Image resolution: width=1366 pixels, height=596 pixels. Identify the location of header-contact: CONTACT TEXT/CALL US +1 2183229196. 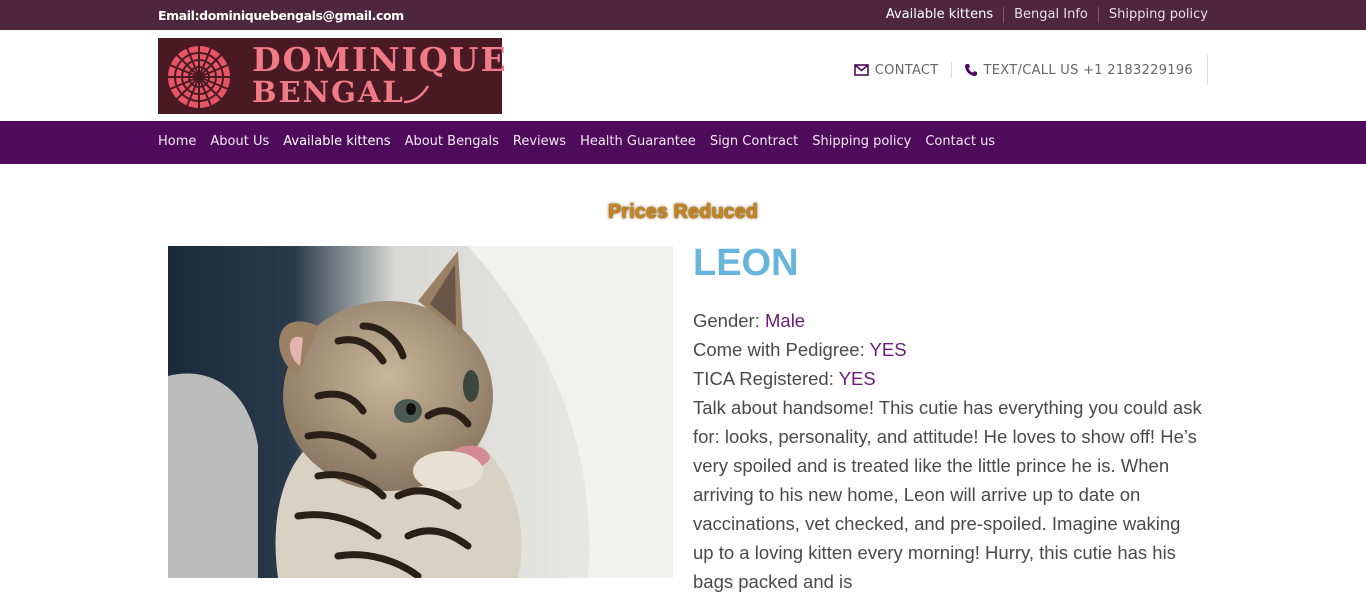
(1030, 70).